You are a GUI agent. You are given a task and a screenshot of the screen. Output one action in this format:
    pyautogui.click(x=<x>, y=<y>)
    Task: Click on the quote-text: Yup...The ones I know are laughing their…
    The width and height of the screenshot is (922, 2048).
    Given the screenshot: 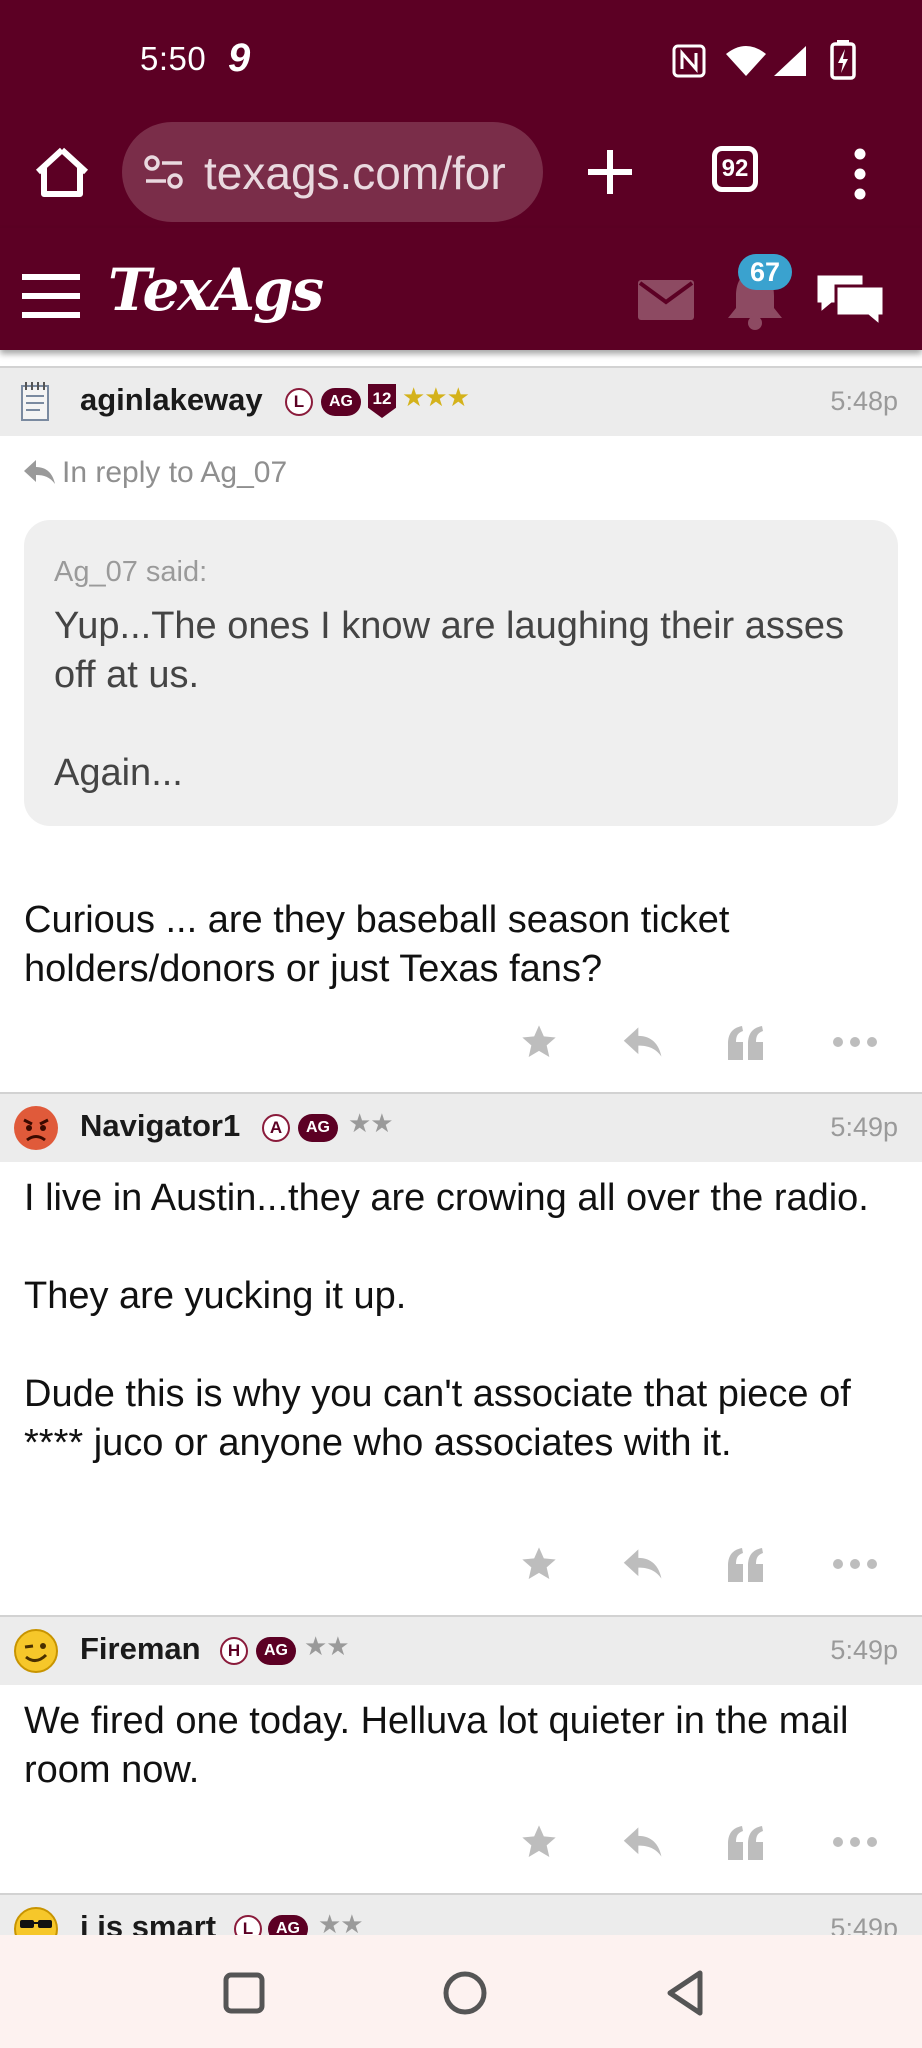 What is the action you would take?
    pyautogui.click(x=449, y=699)
    